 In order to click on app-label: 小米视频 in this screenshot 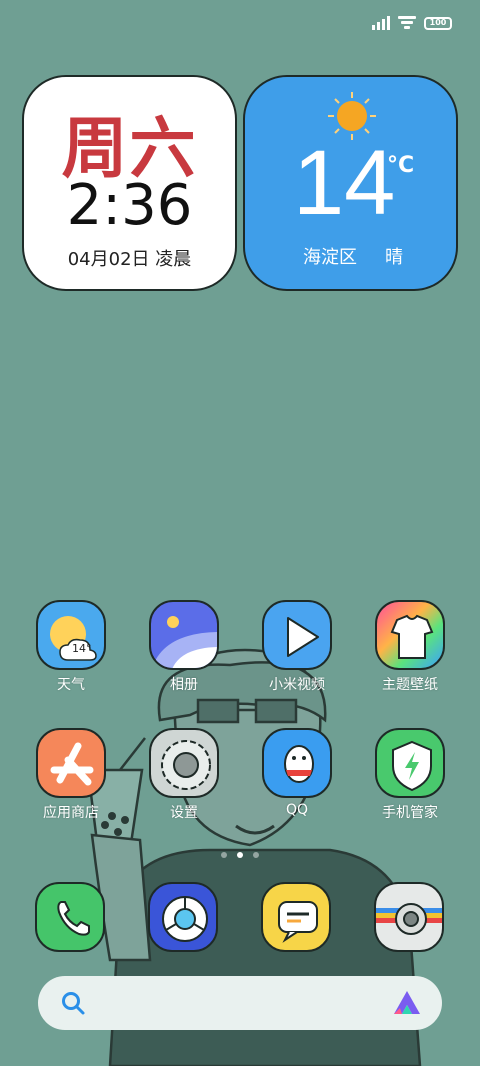, I will do `click(297, 685)`.